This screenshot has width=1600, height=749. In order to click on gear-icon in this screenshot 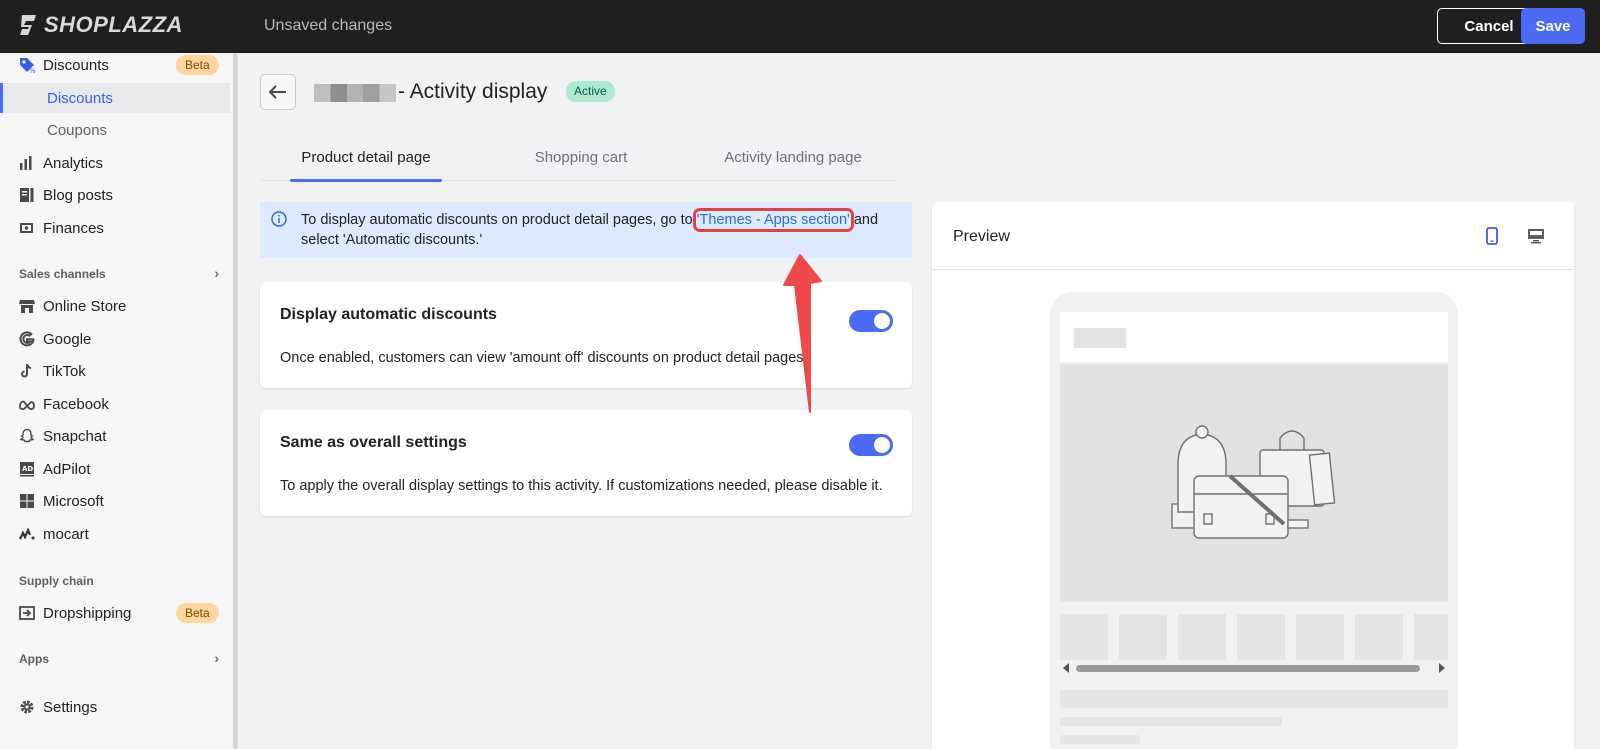, I will do `click(27, 707)`.